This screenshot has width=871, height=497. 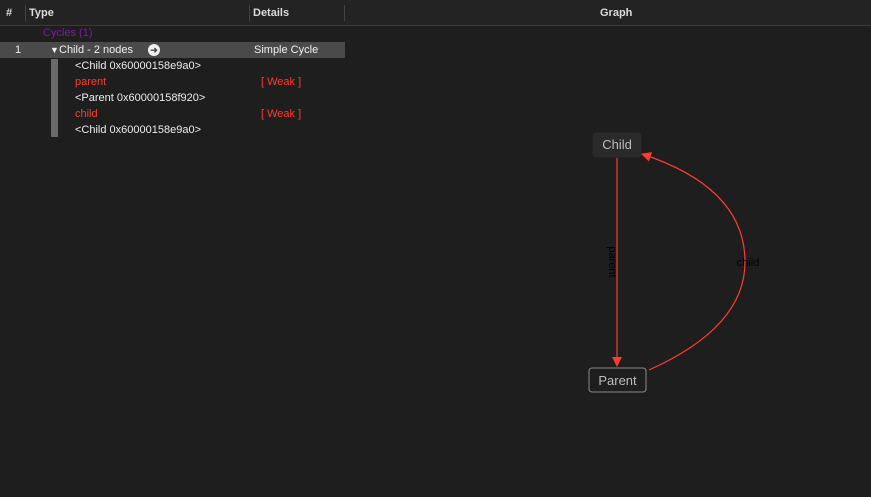 I want to click on edge-label-parent: parent, so click(x=612, y=261).